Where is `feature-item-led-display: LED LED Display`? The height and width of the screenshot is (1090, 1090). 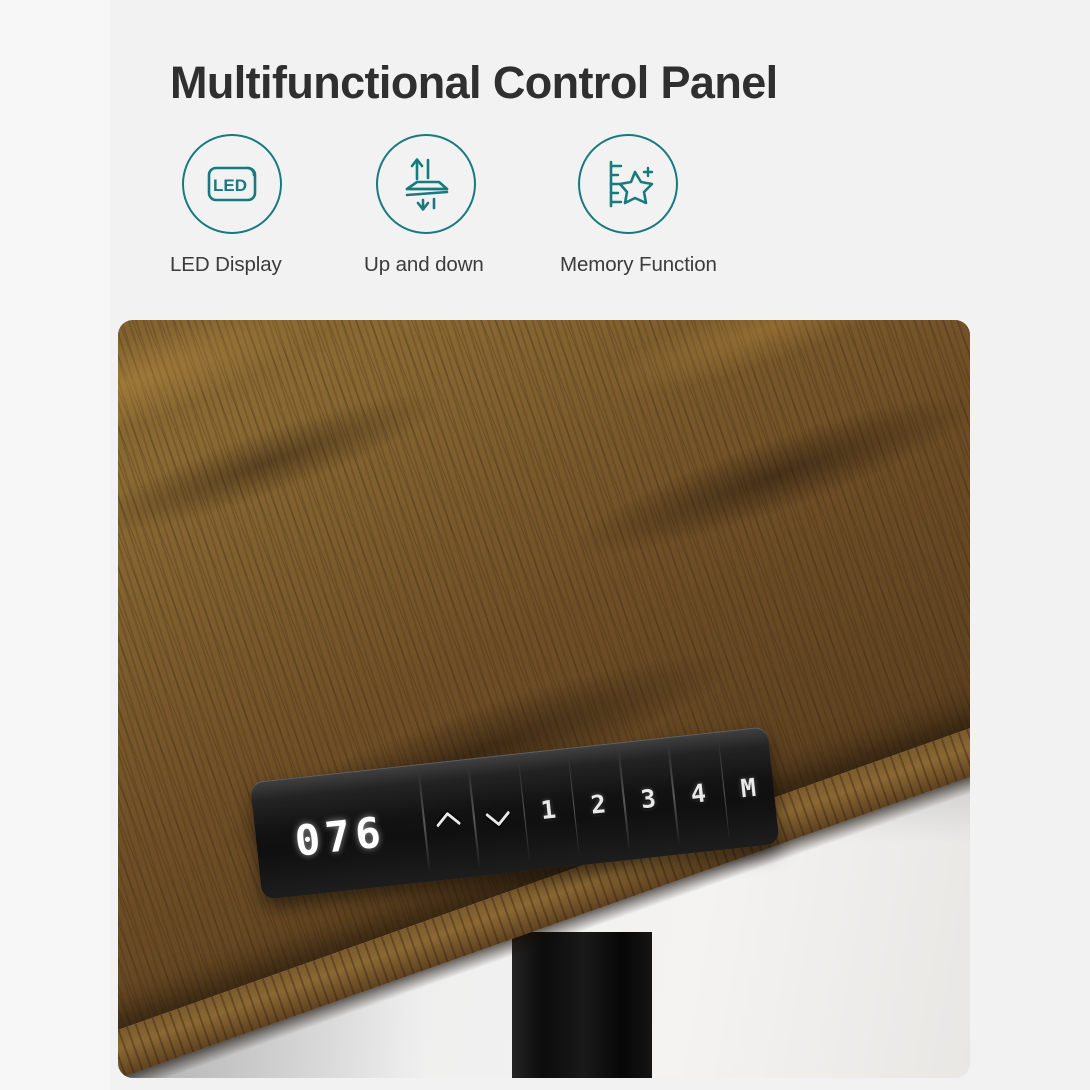 feature-item-led-display: LED LED Display is located at coordinates (263, 205).